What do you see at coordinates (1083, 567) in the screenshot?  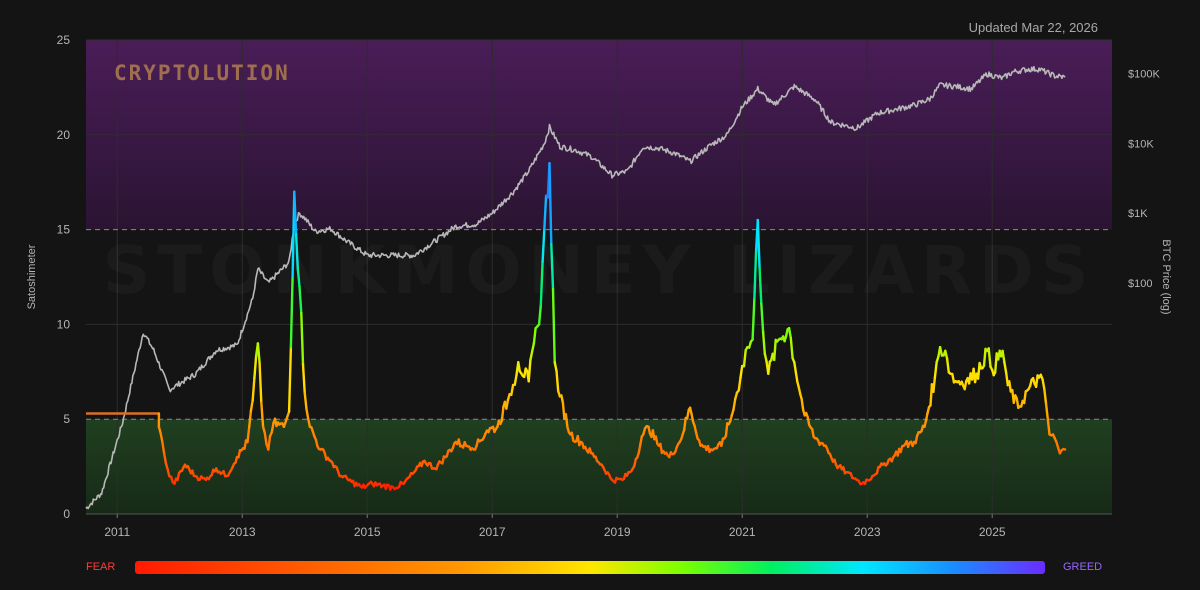 I see `greed-label: GREED` at bounding box center [1083, 567].